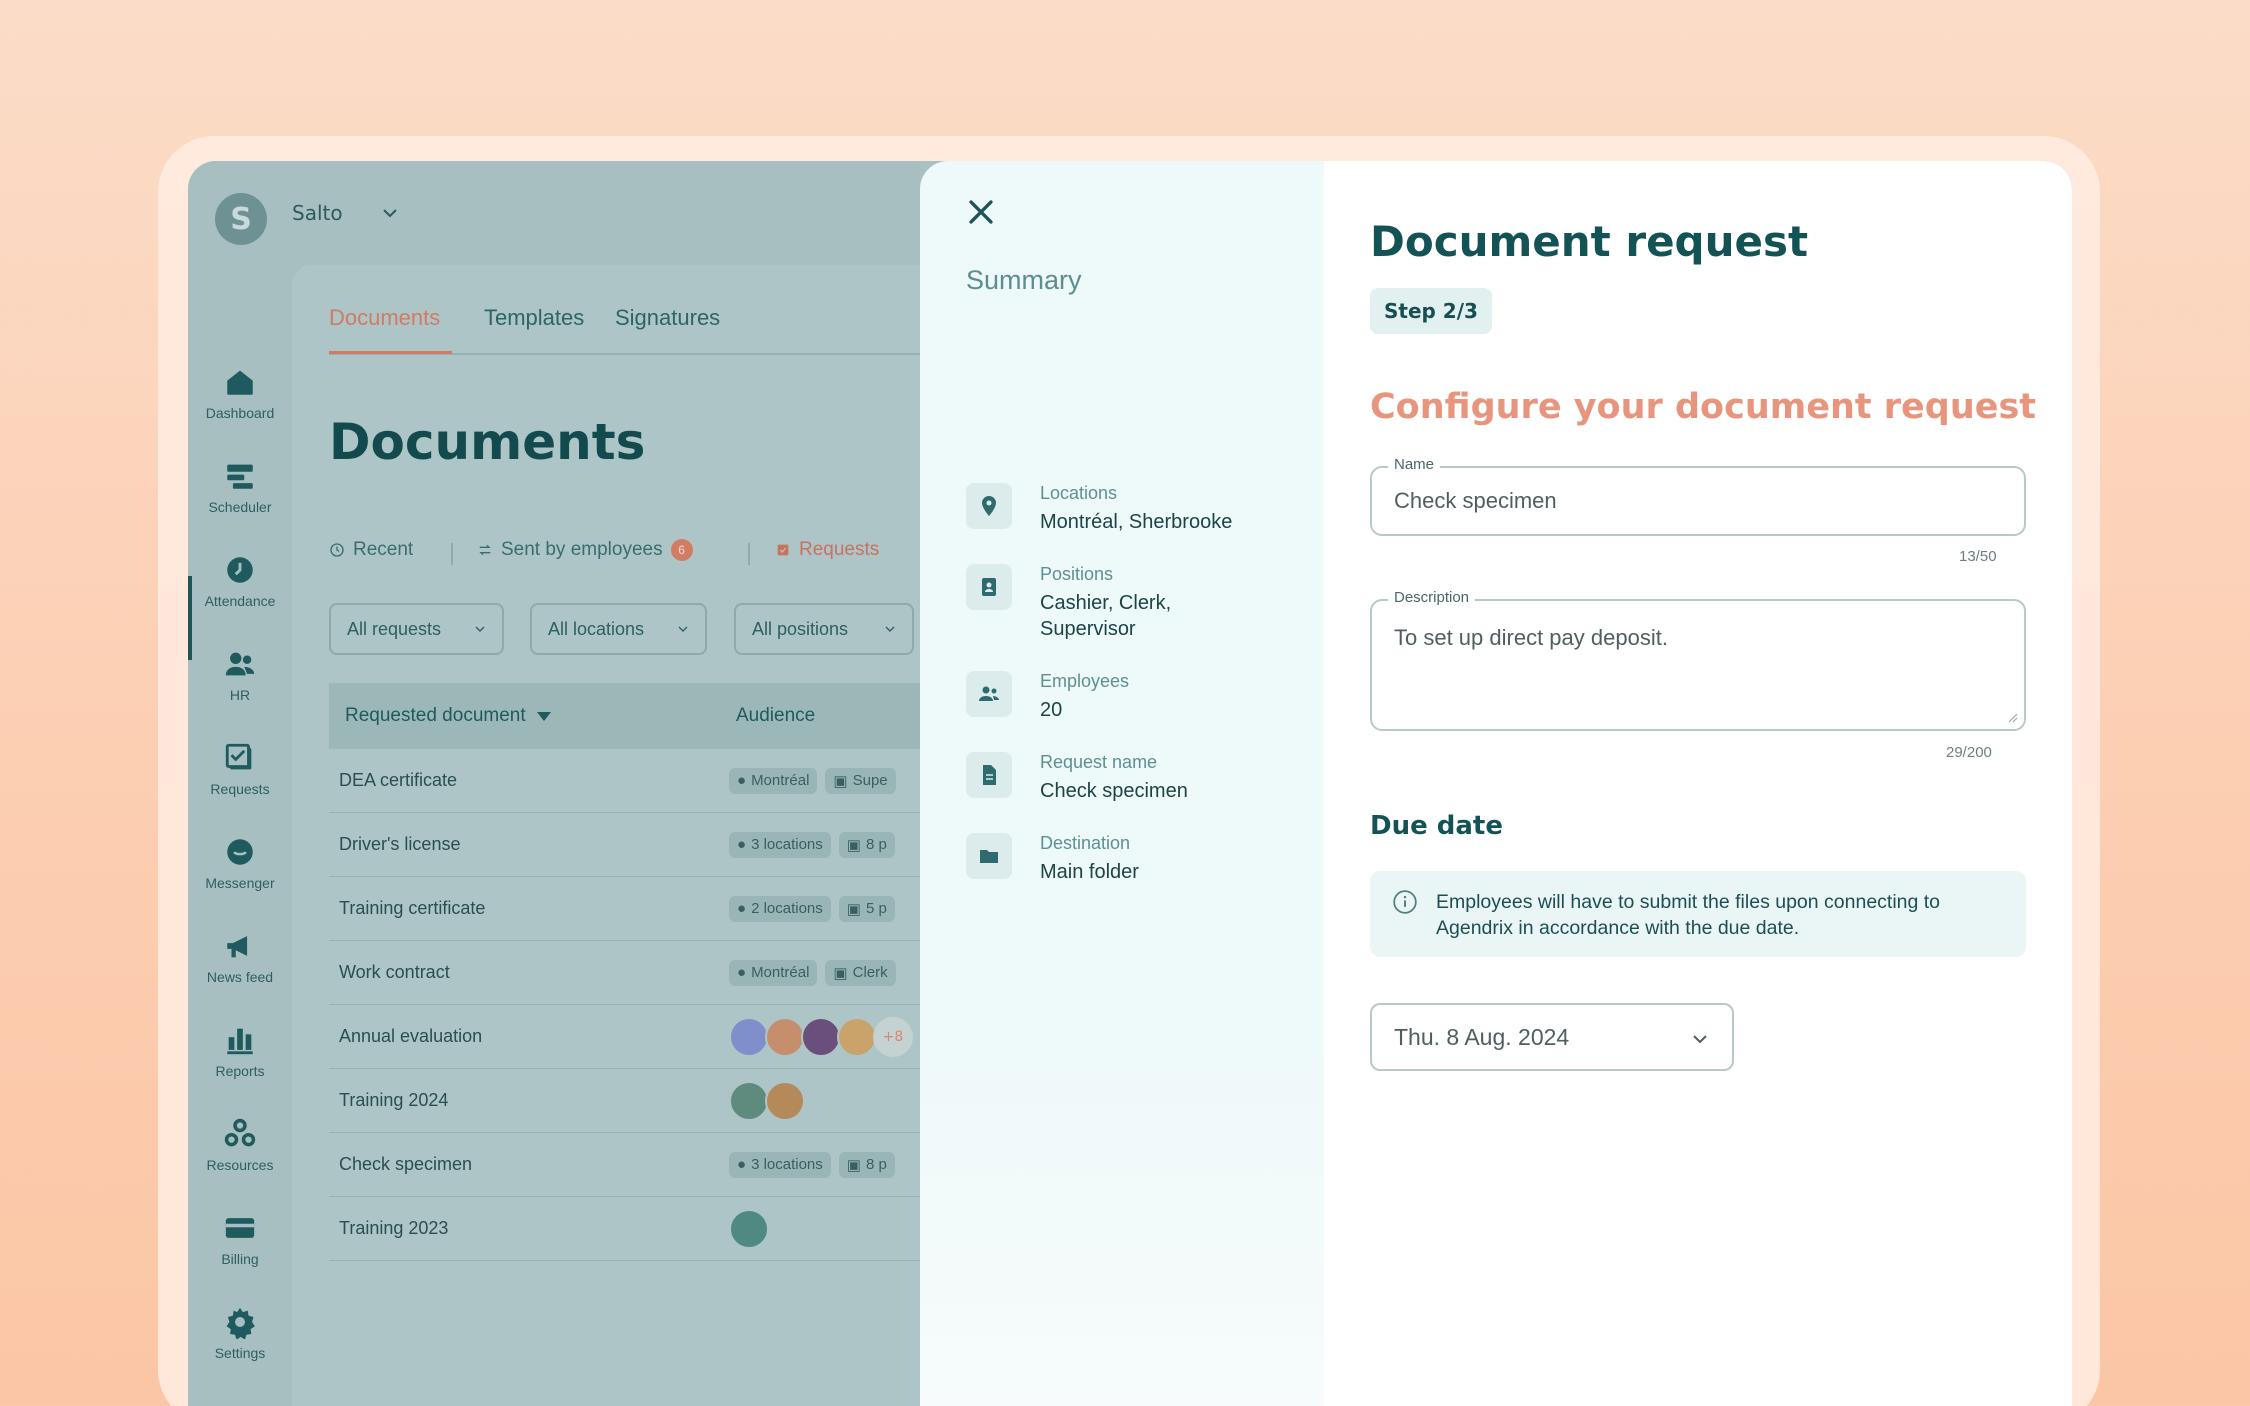  Describe the element at coordinates (829, 972) in the screenshot. I see `audience-chips: ● Montréal ▣ Clerk` at that location.